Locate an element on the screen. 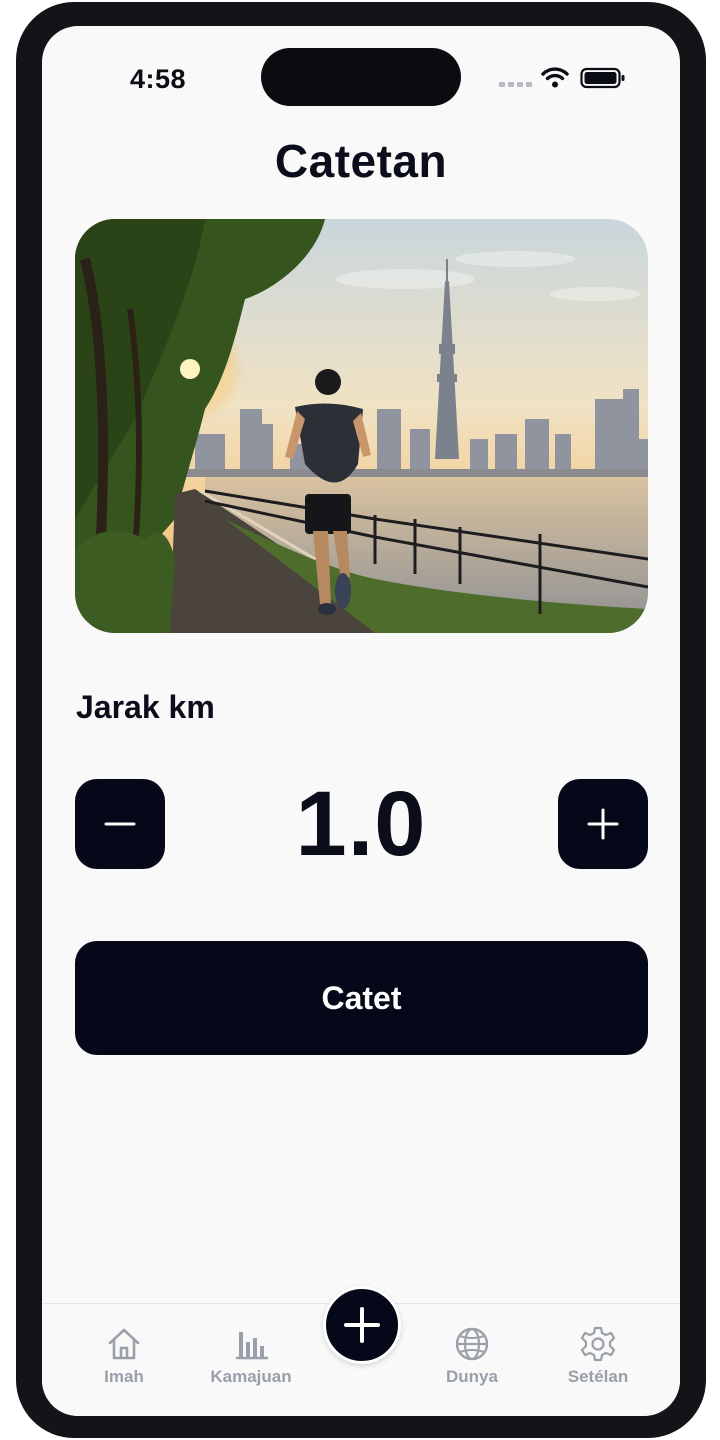 This screenshot has width=720, height=1440. gear-icon is located at coordinates (598, 1344).